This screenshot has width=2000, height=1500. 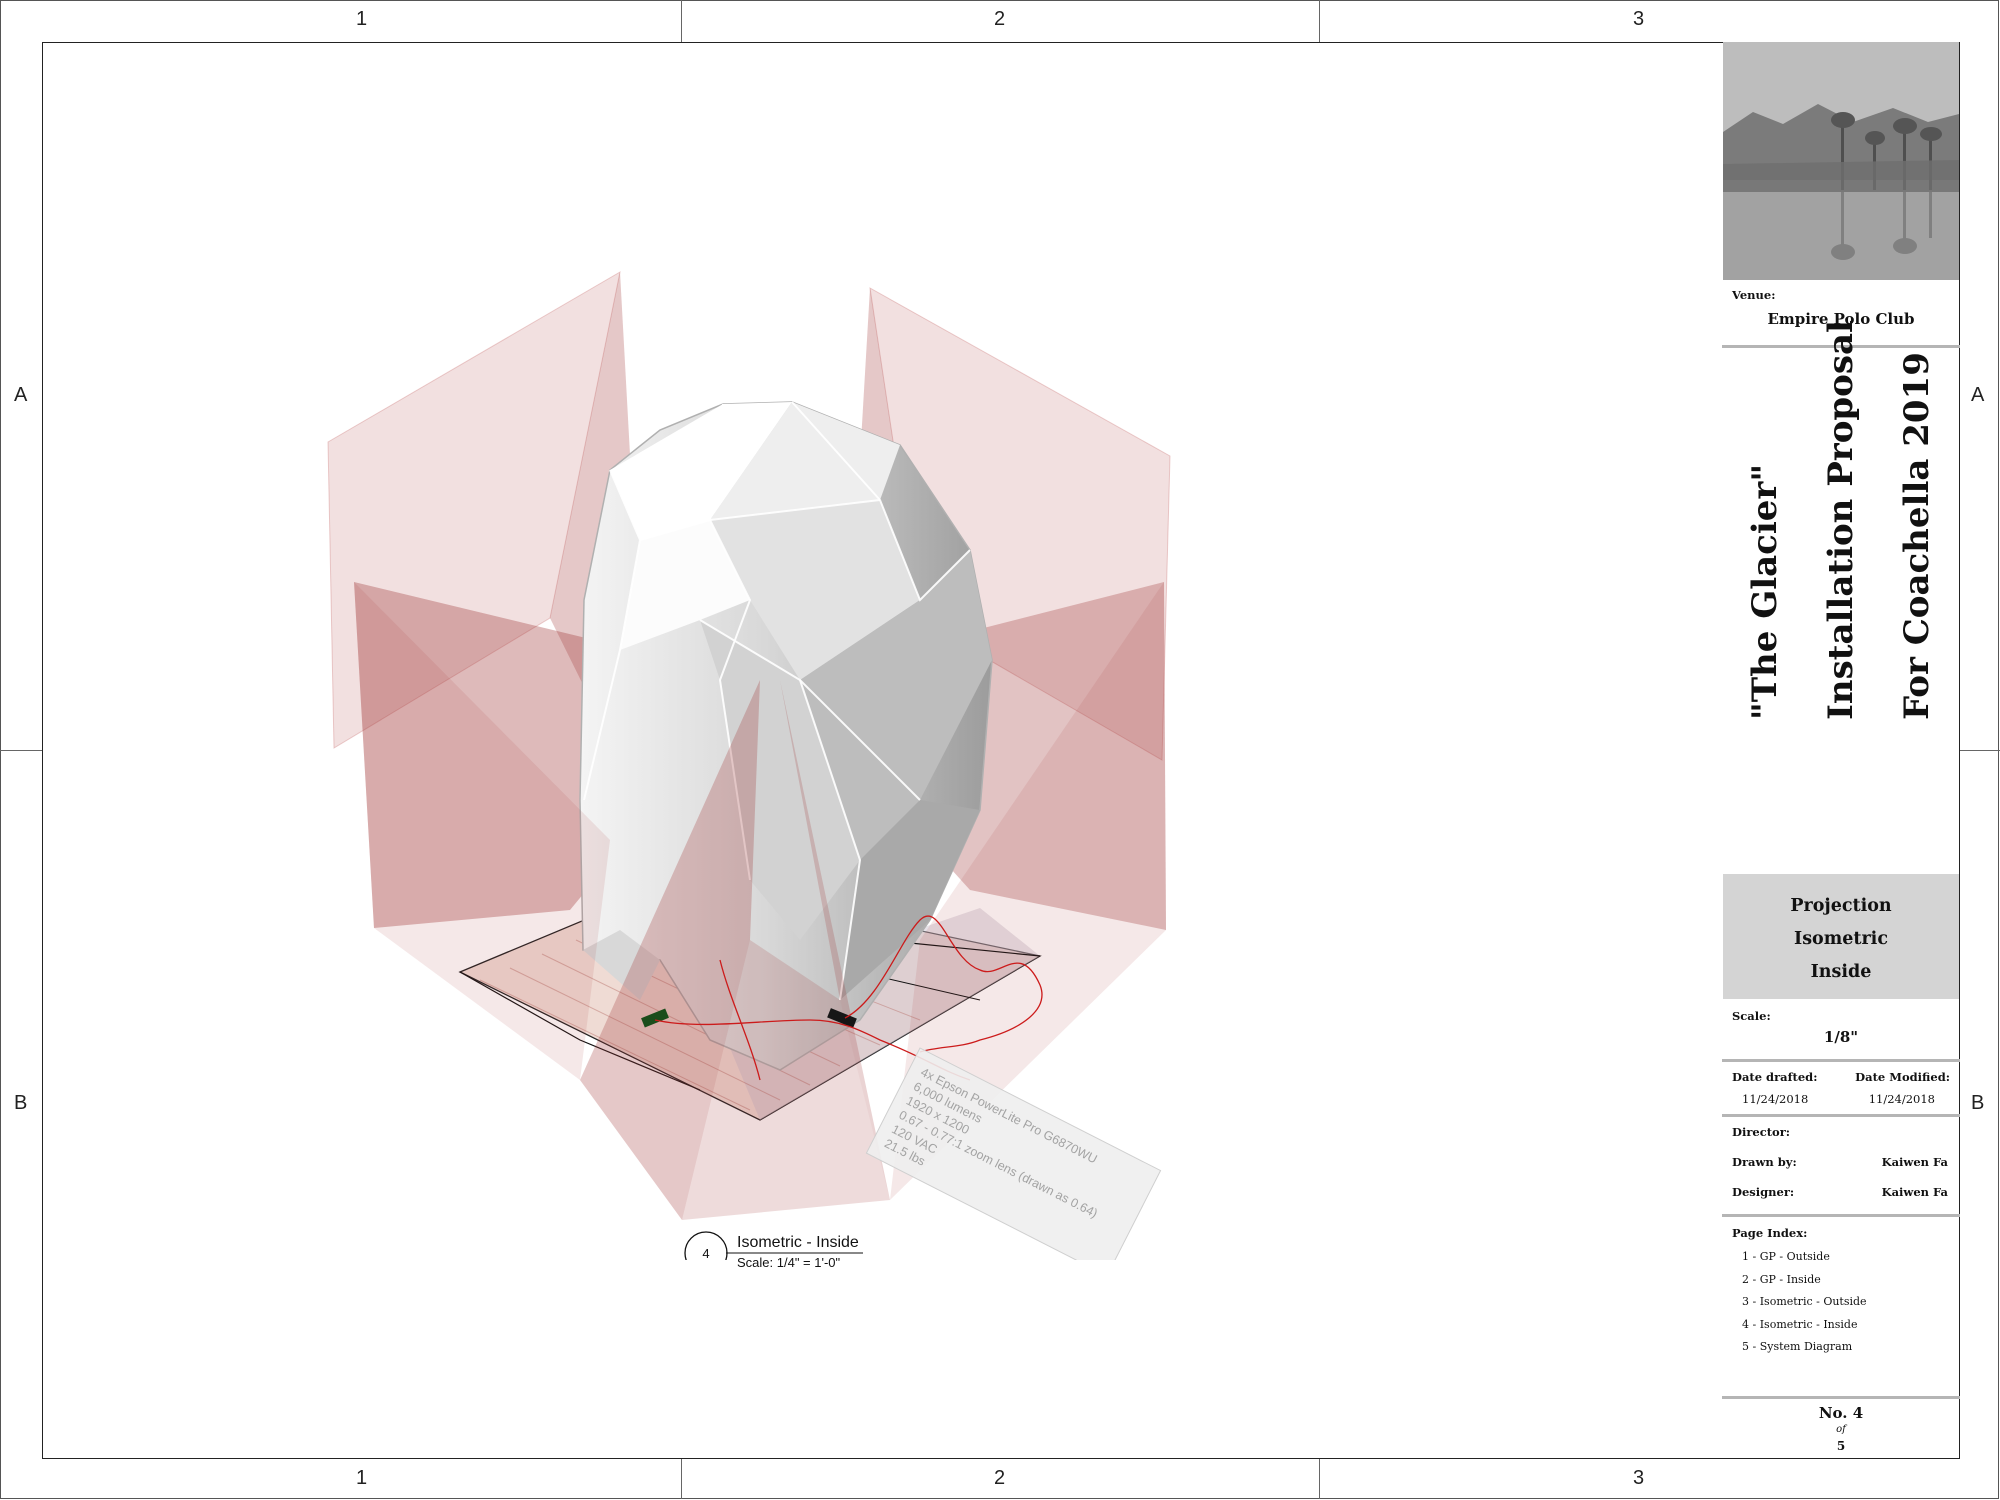 I want to click on drawn-by-label: Drawn by:, so click(x=1764, y=1162).